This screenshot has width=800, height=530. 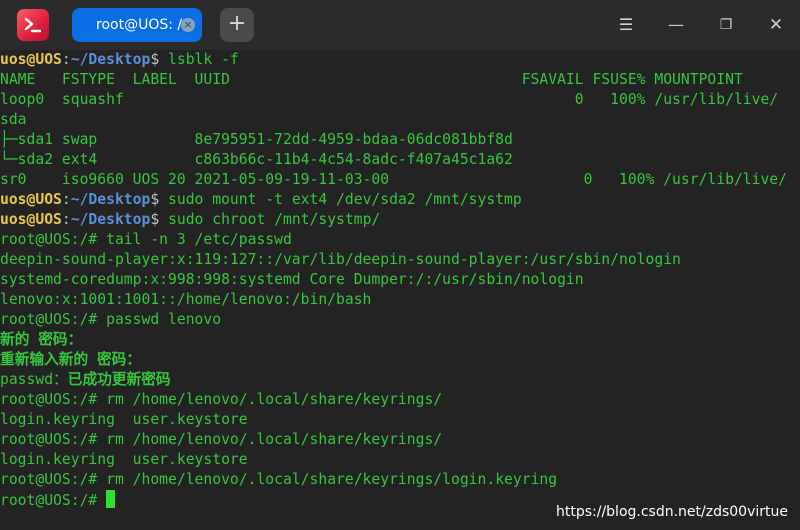 I want to click on menu-icon: ☰, so click(x=626, y=25).